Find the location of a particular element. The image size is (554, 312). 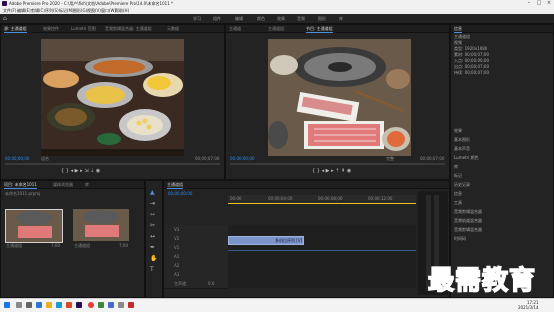

play-icon: ▶ is located at coordinates (77, 171).